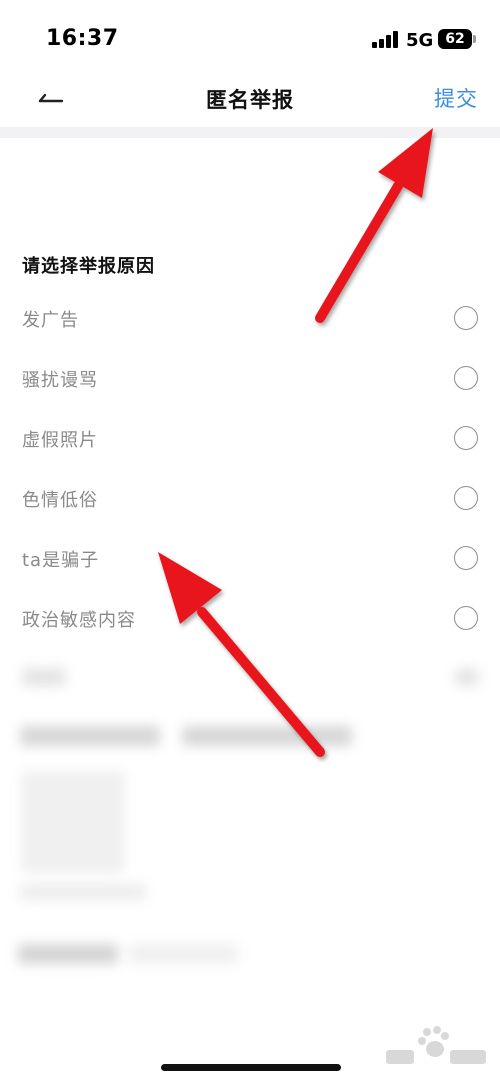 This screenshot has width=500, height=1083. What do you see at coordinates (250, 318) in the screenshot?
I see `reason-option: 发广告` at bounding box center [250, 318].